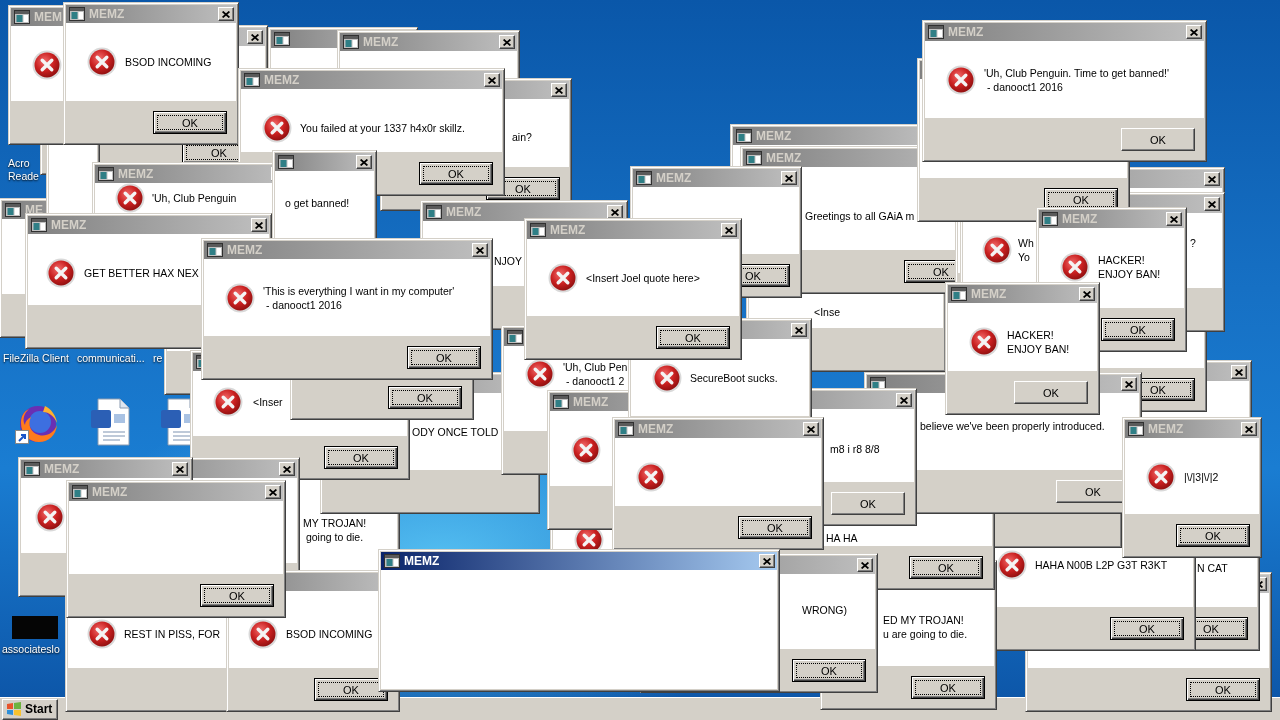 The width and height of the screenshot is (1280, 720). Describe the element at coordinates (359, 298) in the screenshot. I see `message-text: 'This is everything I want in my computer' - danooct1 2016` at that location.